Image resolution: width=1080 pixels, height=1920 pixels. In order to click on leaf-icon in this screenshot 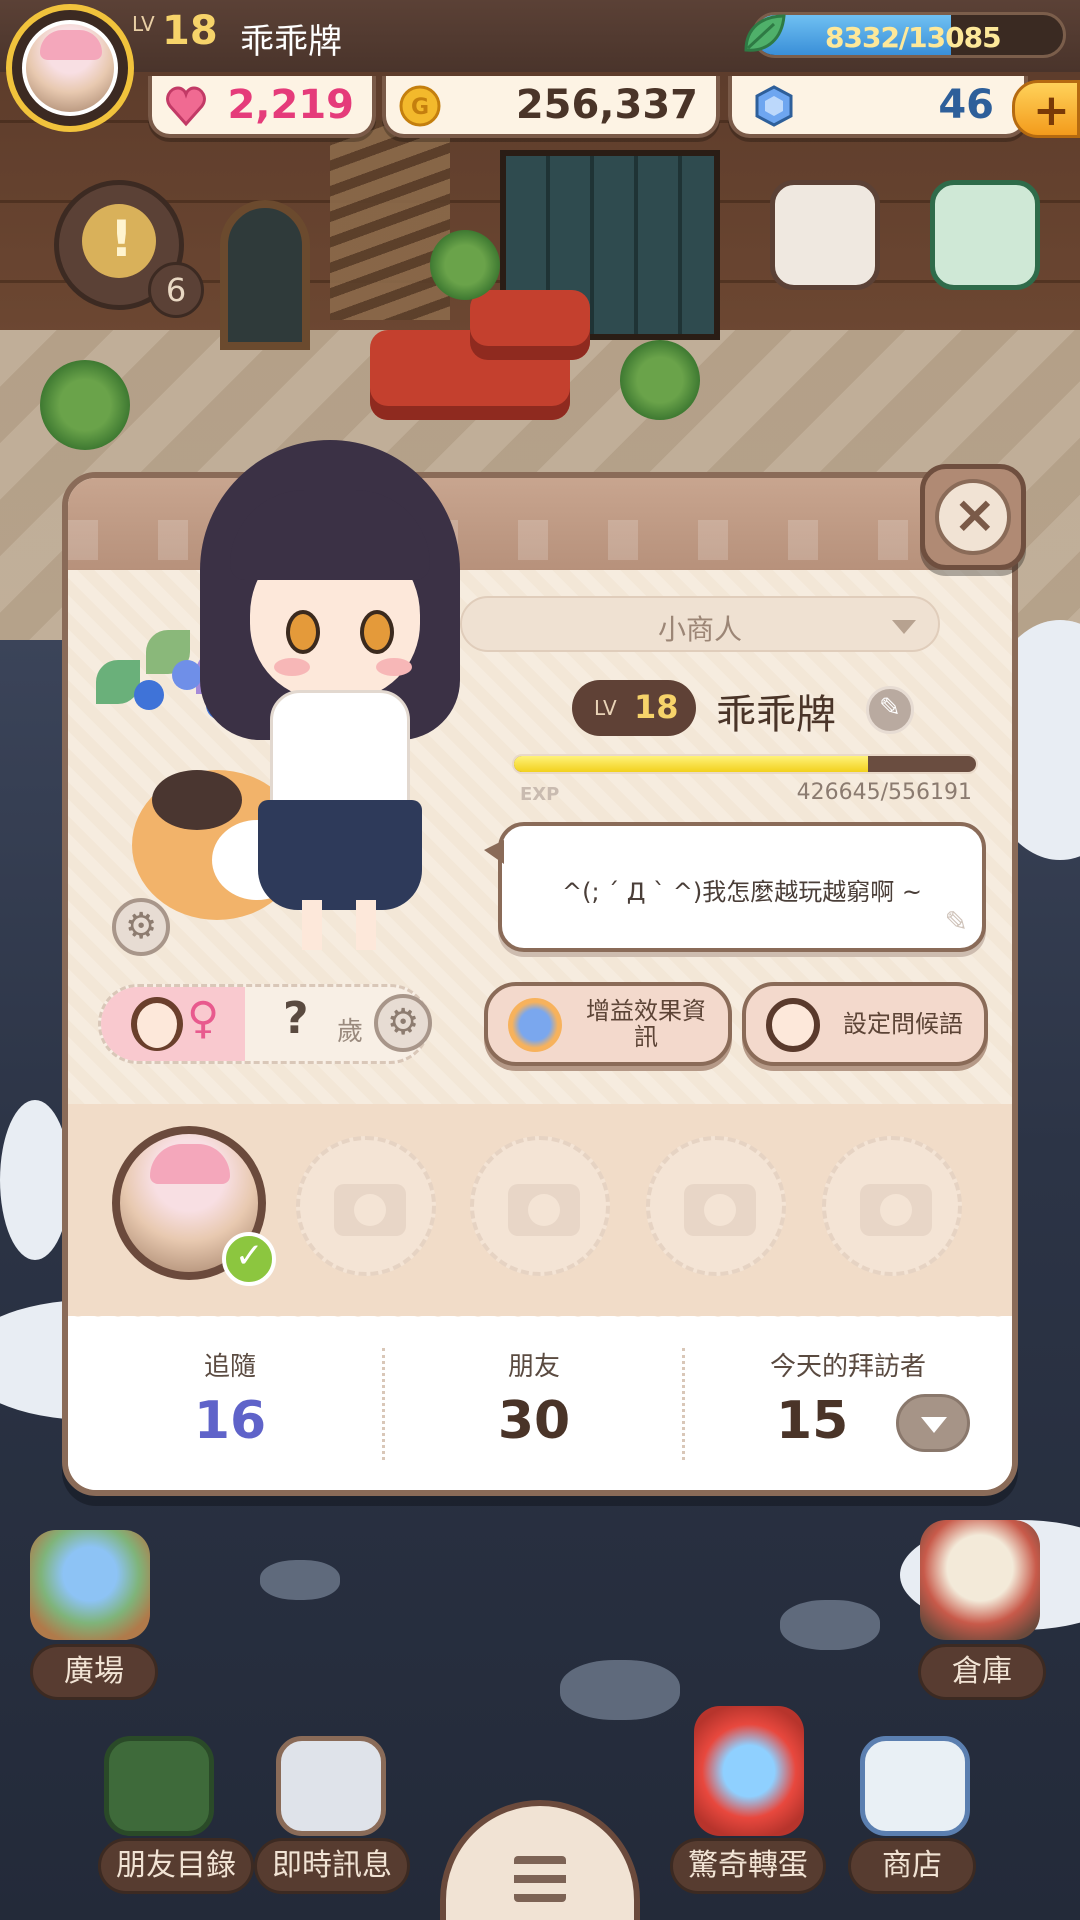, I will do `click(765, 33)`.